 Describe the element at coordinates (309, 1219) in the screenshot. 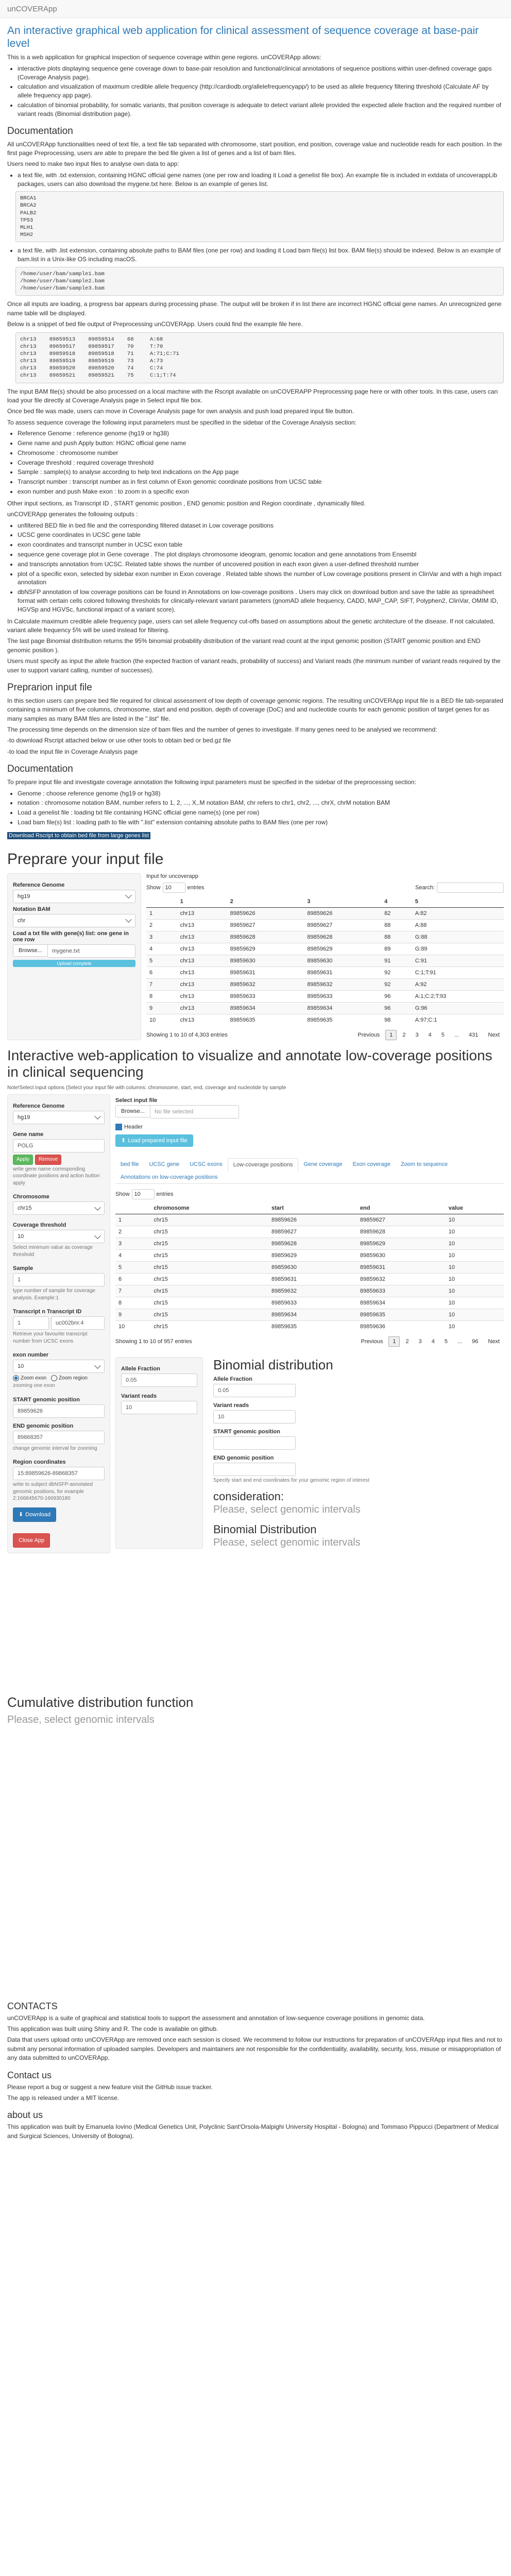

I see `table-row: 1 chr15 89859626 89859627 10` at that location.